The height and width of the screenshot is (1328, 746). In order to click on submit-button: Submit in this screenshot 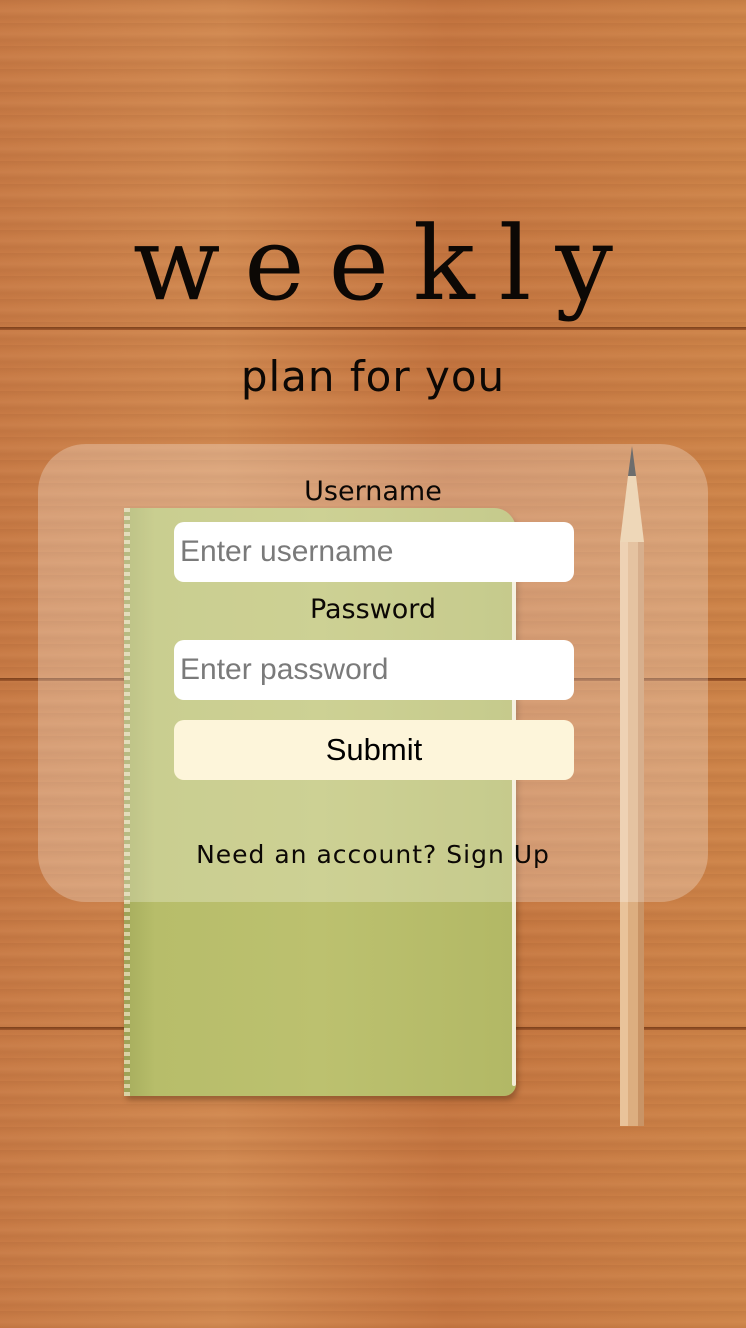, I will do `click(374, 750)`.